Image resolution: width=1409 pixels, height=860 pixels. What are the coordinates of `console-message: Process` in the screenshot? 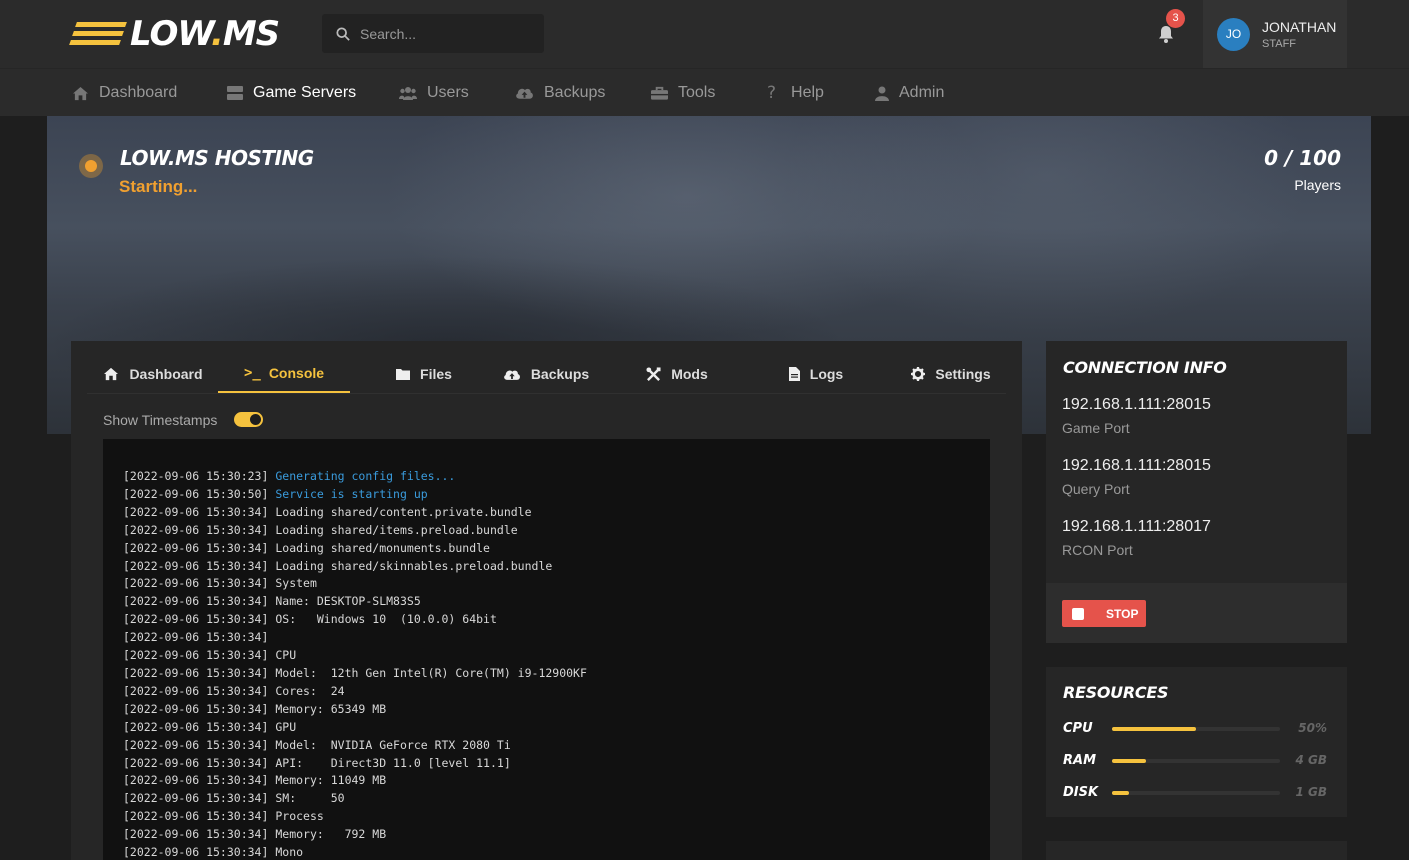 It's located at (299, 816).